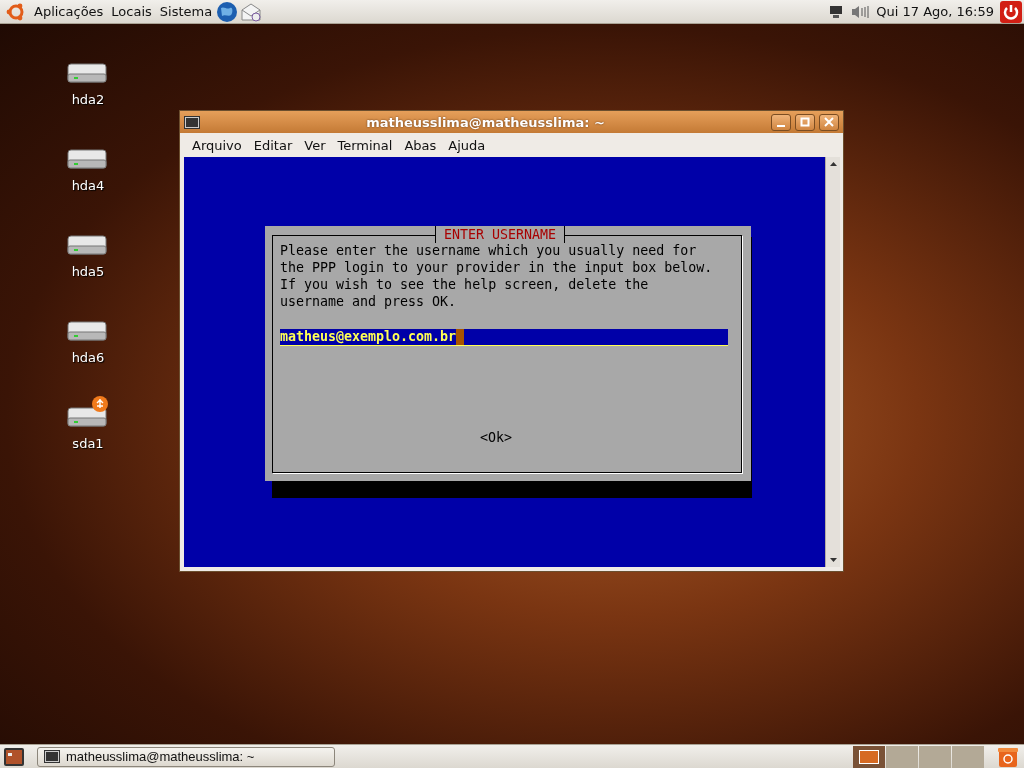  What do you see at coordinates (832, 362) in the screenshot?
I see `scrollbar` at bounding box center [832, 362].